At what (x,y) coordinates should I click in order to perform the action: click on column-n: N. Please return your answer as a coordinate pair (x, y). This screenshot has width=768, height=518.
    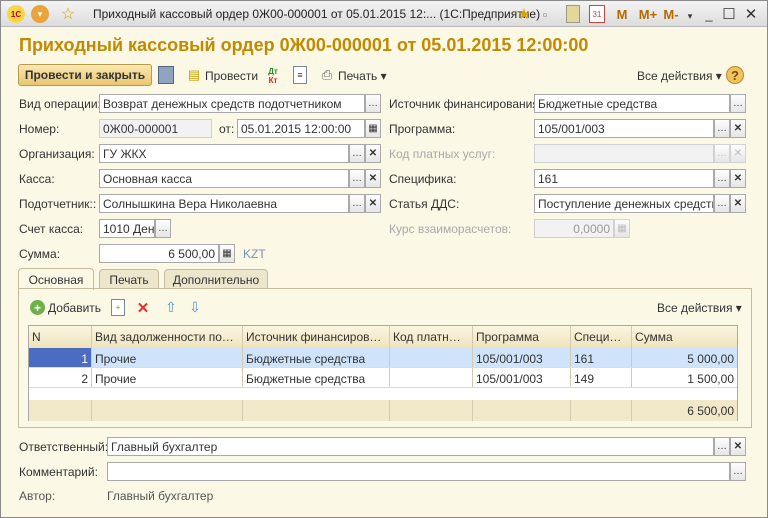
    Looking at the image, I should click on (60, 337).